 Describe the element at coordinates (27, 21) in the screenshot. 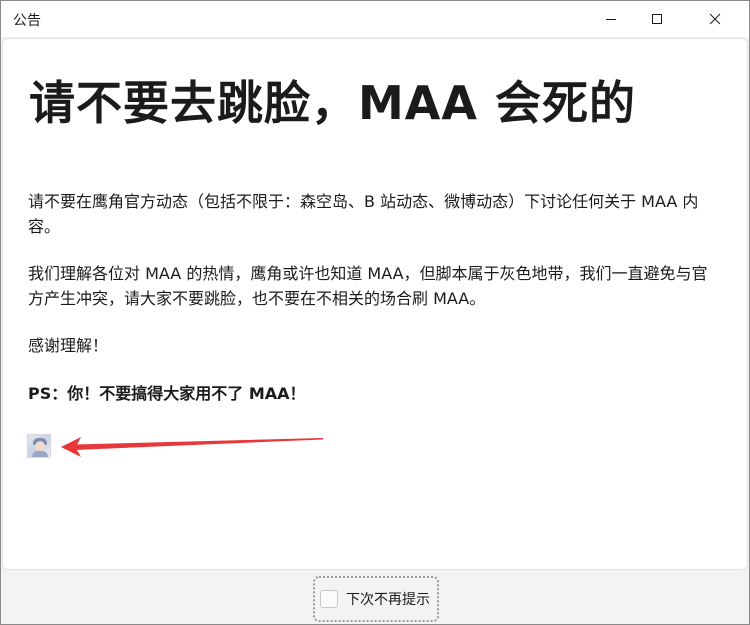

I see `window-title: 公告` at that location.